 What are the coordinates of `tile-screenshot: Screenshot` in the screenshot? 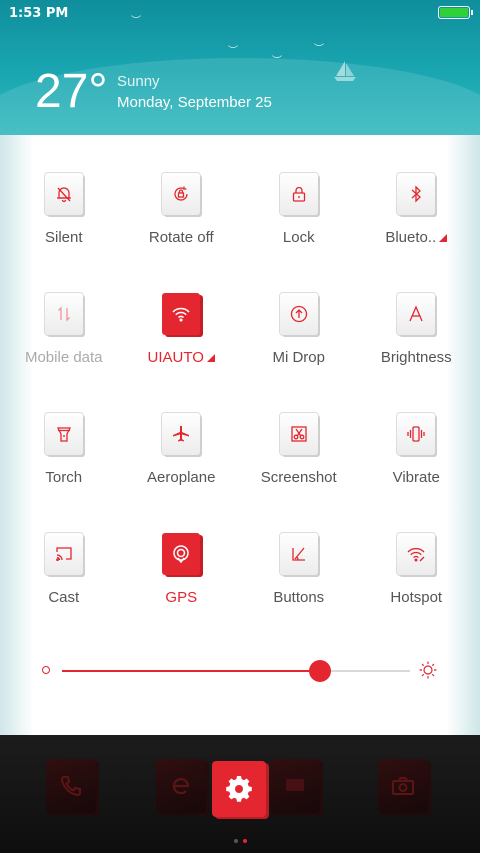 It's located at (299, 463).